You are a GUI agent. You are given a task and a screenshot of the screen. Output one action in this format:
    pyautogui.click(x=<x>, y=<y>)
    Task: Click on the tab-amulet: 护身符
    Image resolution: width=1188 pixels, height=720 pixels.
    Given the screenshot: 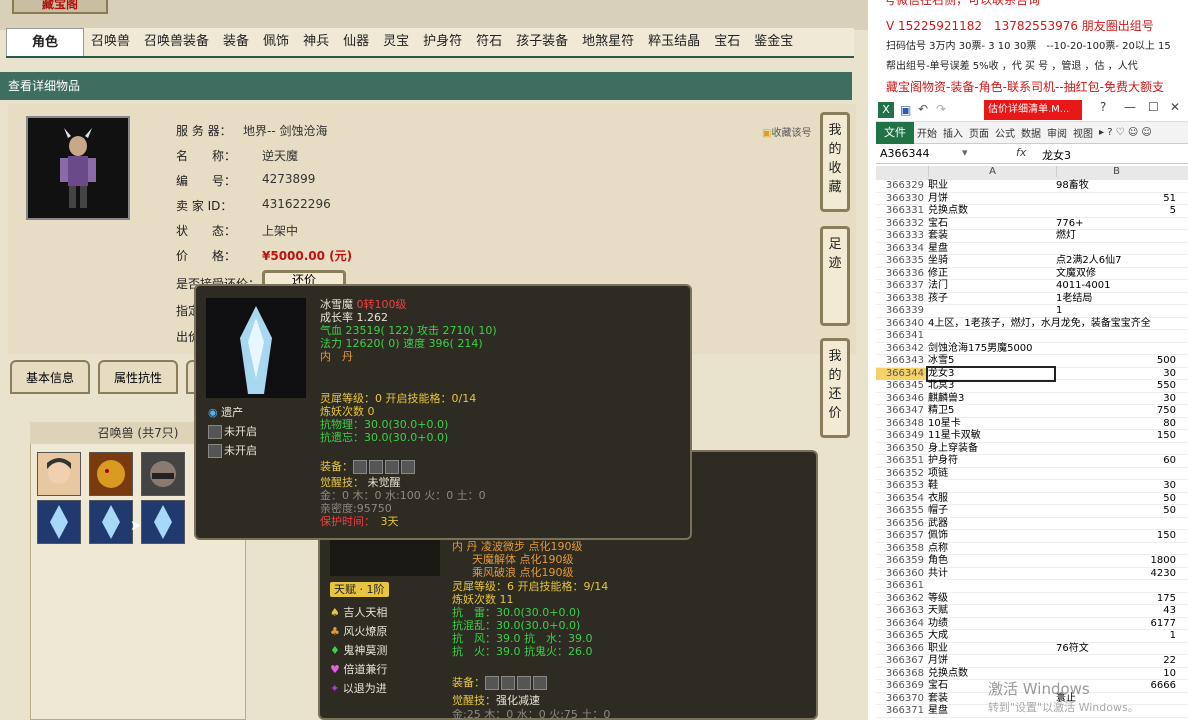 What is the action you would take?
    pyautogui.click(x=442, y=42)
    